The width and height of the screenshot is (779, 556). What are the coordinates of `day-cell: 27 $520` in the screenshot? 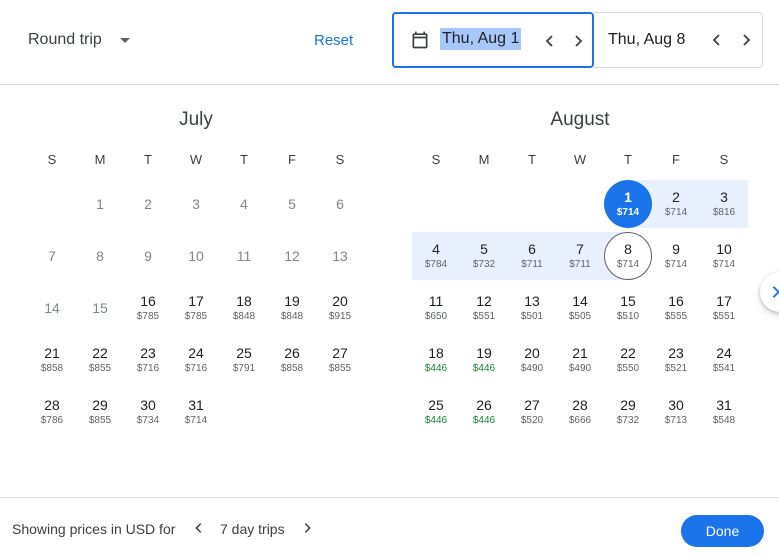 It's located at (532, 412).